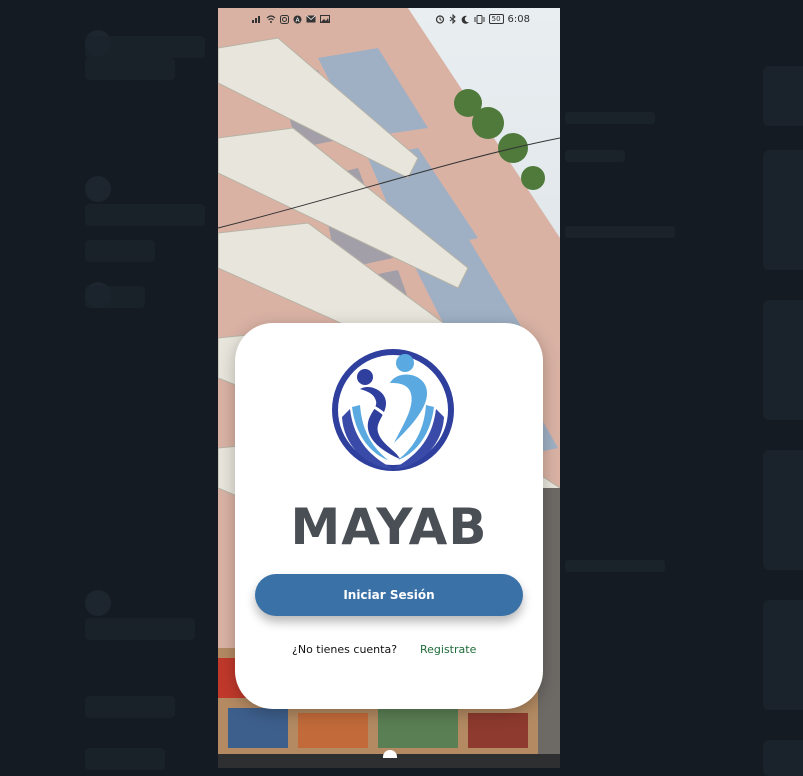 This screenshot has width=803, height=776. Describe the element at coordinates (389, 19) in the screenshot. I see `status-bar: A 50 6:08` at that location.